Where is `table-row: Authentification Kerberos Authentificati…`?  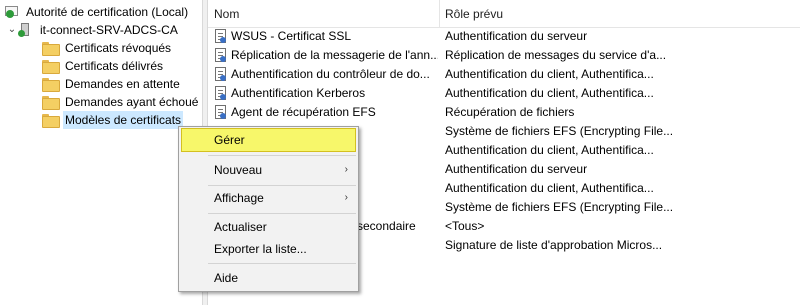
table-row: Authentification Kerberos Authentificati… is located at coordinates (504, 93).